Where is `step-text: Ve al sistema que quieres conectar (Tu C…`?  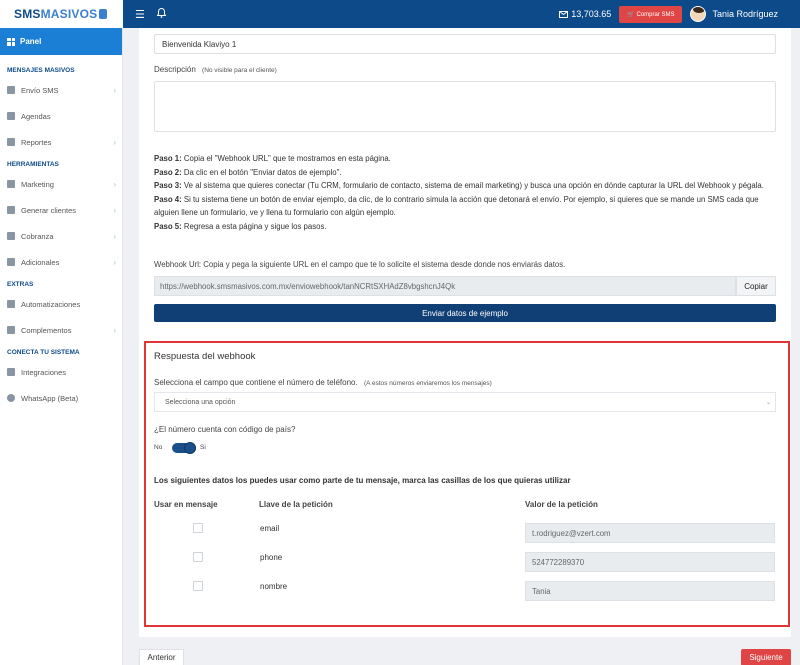 step-text: Ve al sistema que quieres conectar (Tu C… is located at coordinates (472, 185).